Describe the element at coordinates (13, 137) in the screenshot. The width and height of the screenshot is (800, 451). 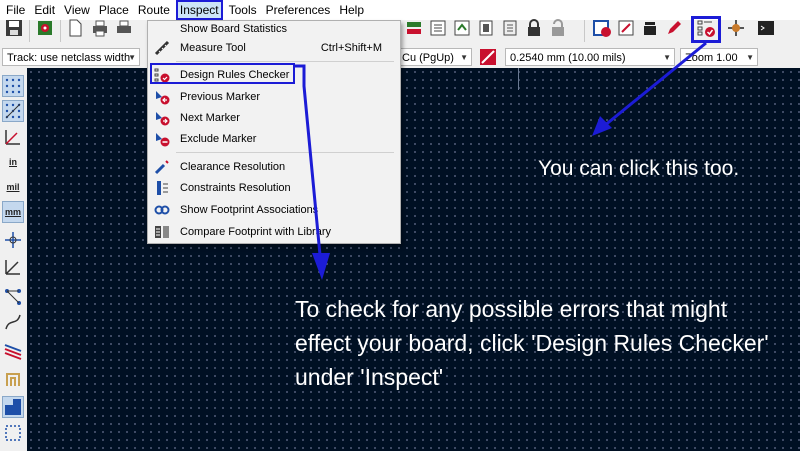
I see `polar-coords-icon` at that location.